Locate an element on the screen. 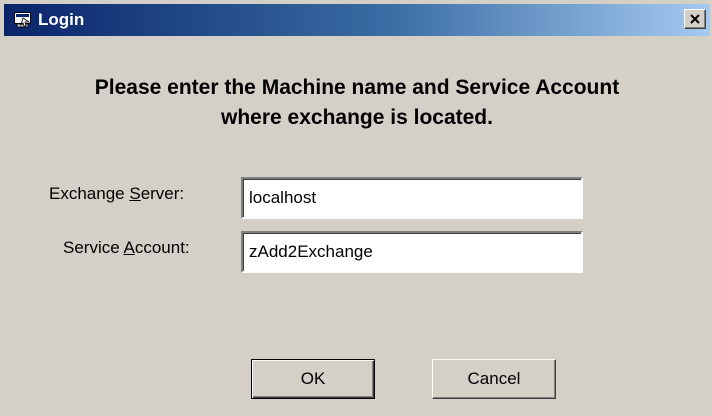  service-account-input is located at coordinates (412, 252).